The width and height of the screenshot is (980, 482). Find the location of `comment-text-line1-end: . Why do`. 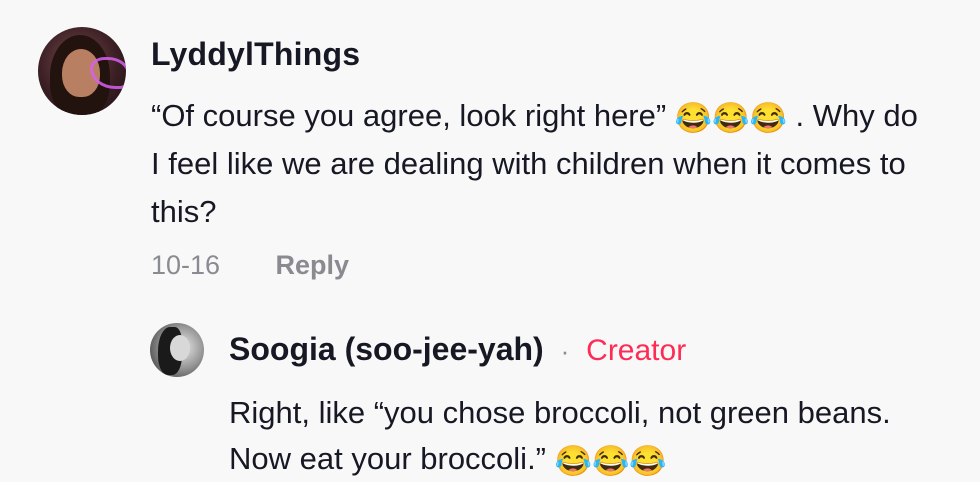

comment-text-line1-end: . Why do is located at coordinates (852, 115).